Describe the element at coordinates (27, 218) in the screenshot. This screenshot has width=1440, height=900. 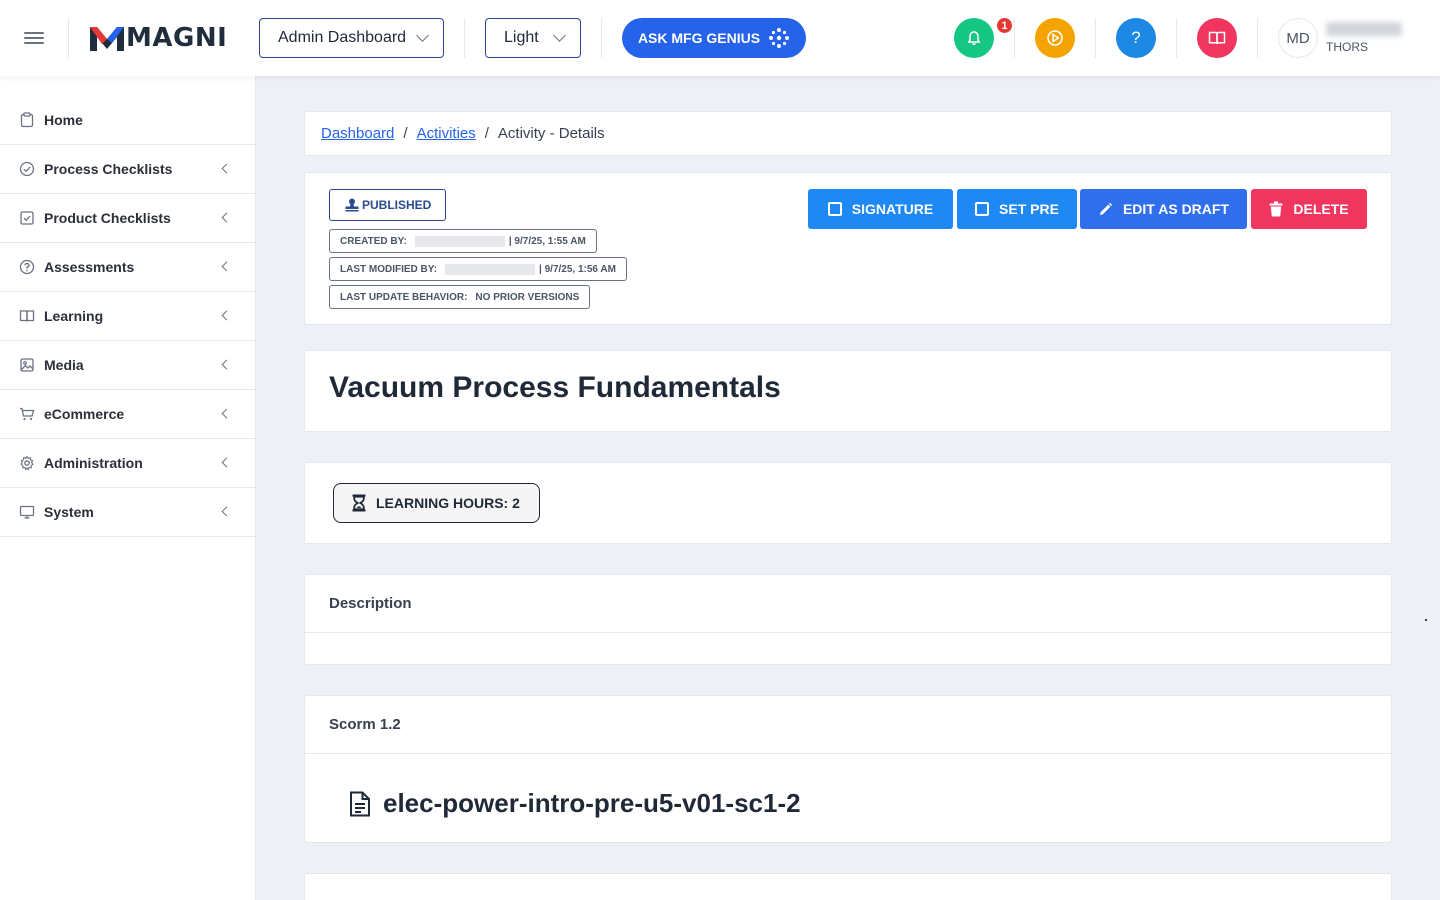
I see `check-square-icon` at that location.